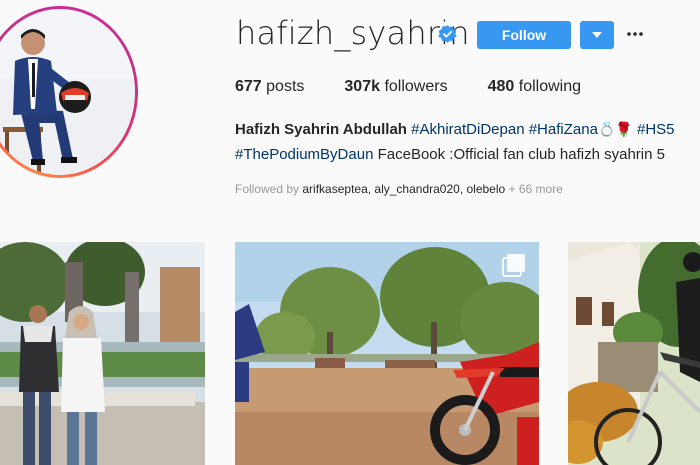 Image resolution: width=700 pixels, height=465 pixels. I want to click on following-count: 480, so click(501, 86).